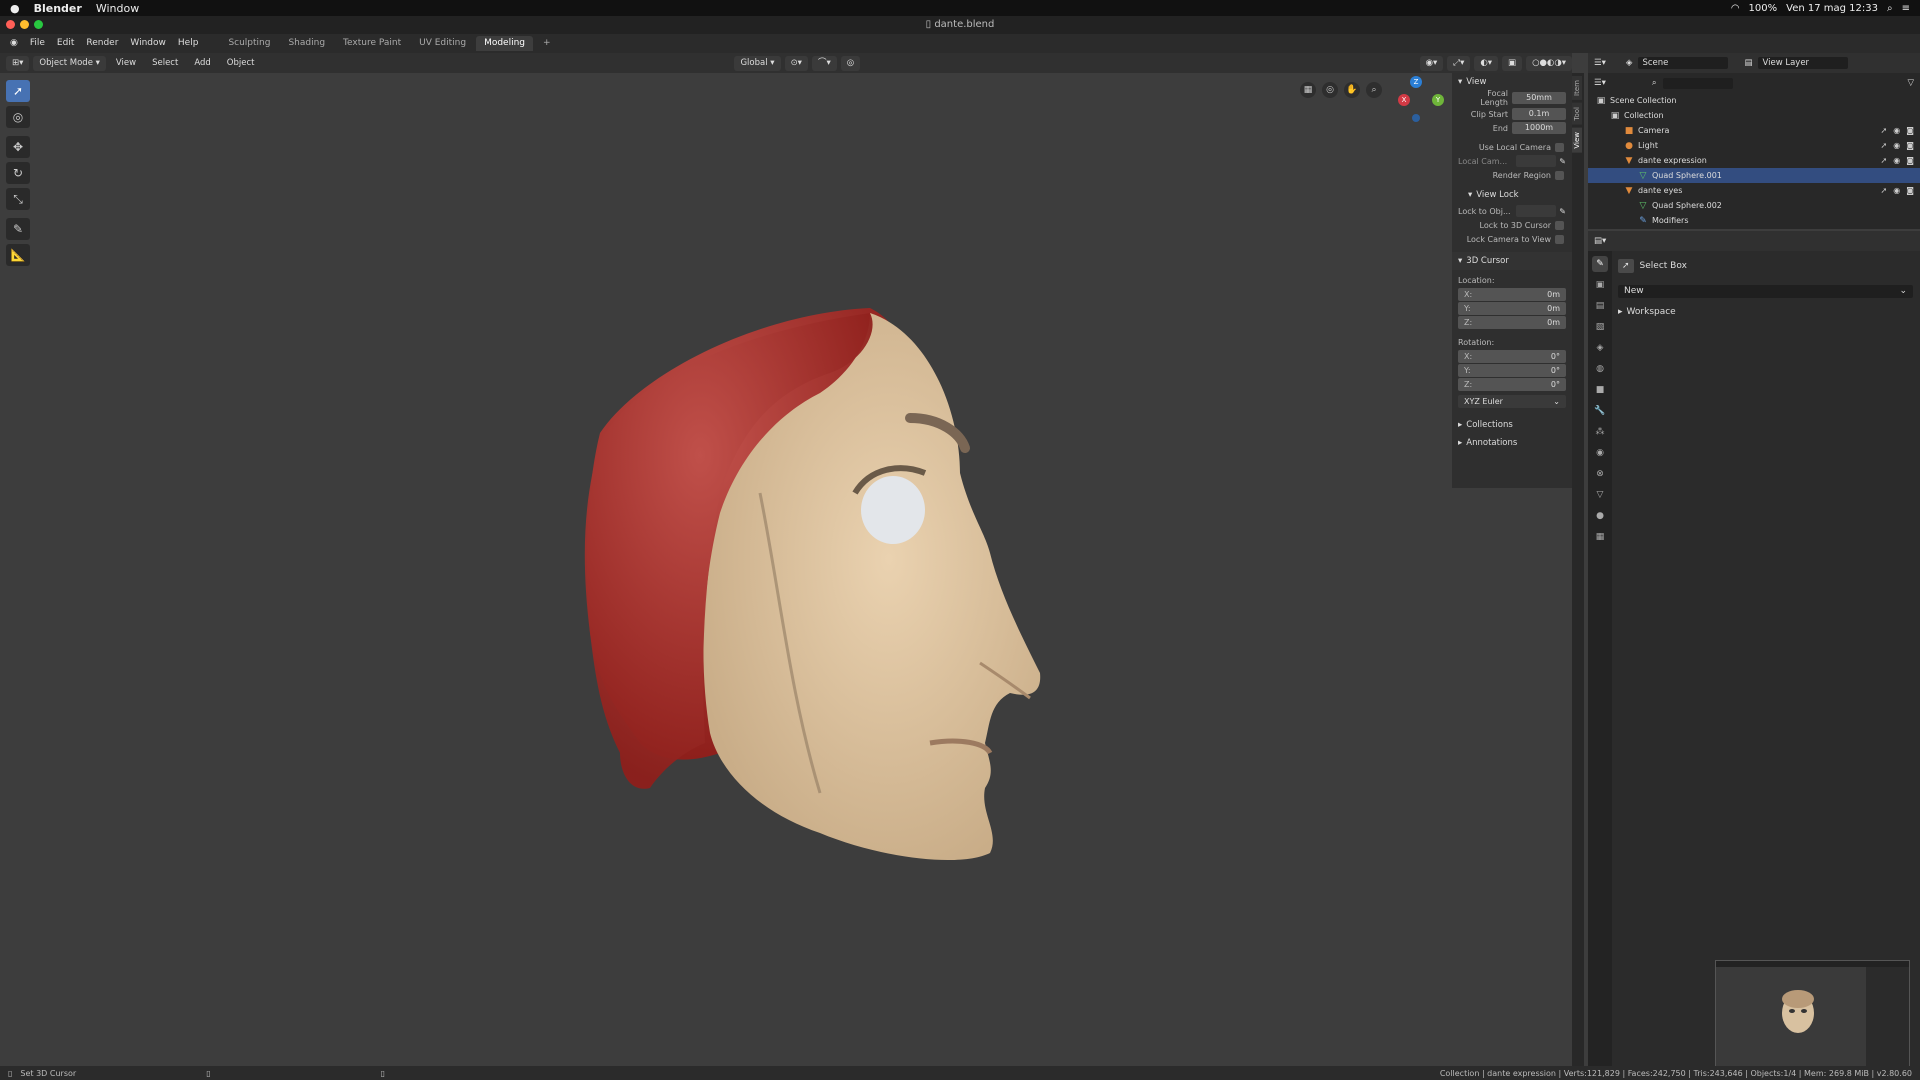 This screenshot has height=1080, width=1920. What do you see at coordinates (1512, 356) in the screenshot?
I see `cursor-rotation-x: X: 0°` at bounding box center [1512, 356].